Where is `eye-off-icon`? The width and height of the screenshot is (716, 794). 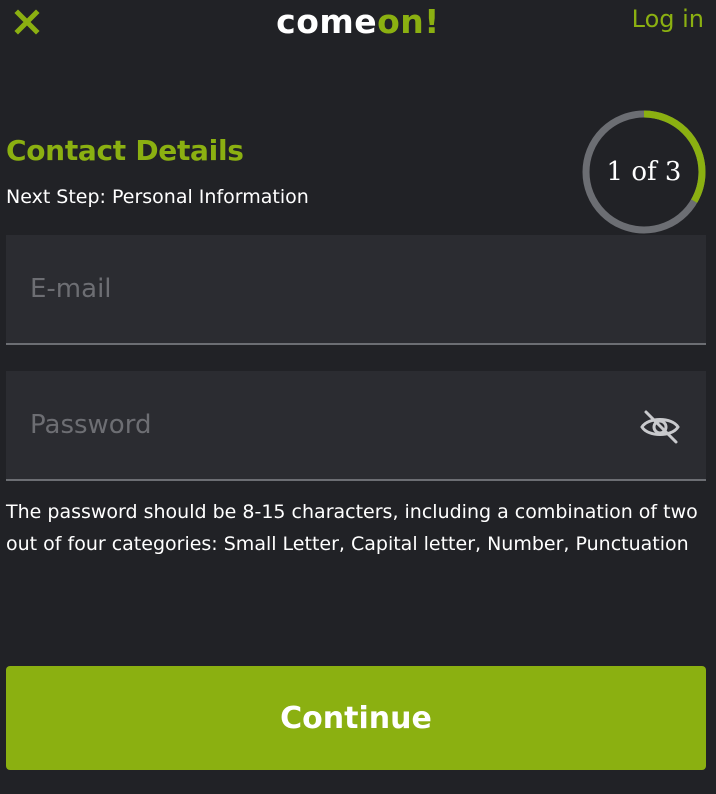 eye-off-icon is located at coordinates (660, 427).